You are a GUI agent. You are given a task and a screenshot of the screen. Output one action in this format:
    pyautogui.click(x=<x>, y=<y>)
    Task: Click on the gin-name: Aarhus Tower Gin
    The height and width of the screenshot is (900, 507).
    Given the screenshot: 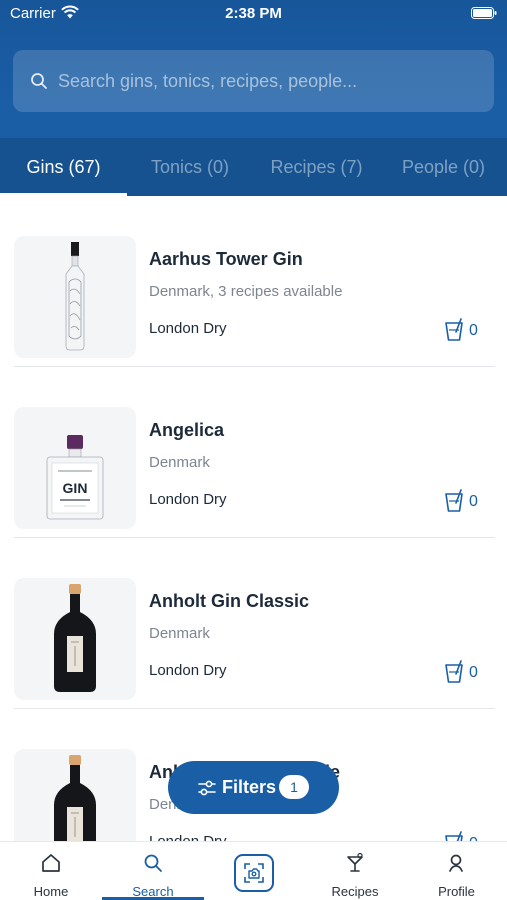 What is the action you would take?
    pyautogui.click(x=226, y=259)
    